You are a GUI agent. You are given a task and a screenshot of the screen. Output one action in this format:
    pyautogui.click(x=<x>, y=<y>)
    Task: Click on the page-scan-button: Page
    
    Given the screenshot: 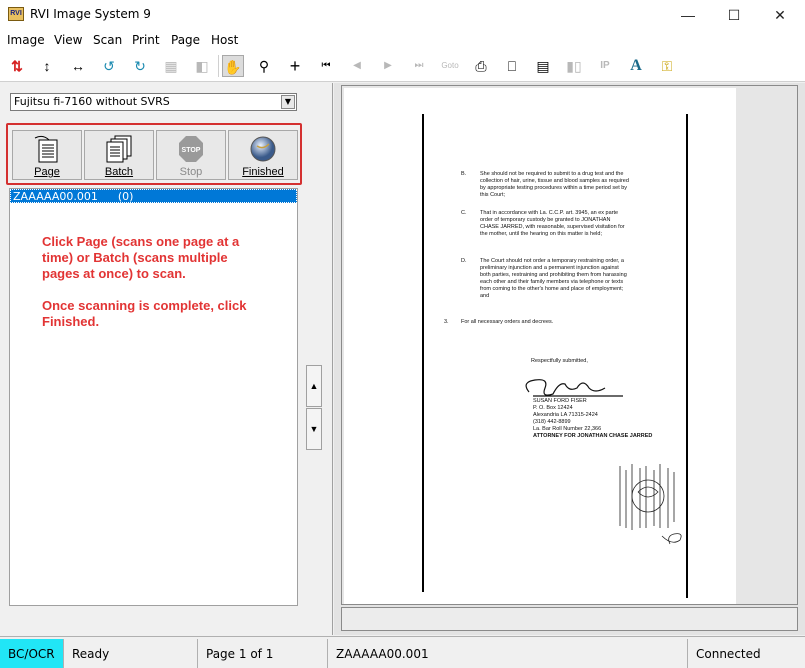 What is the action you would take?
    pyautogui.click(x=47, y=155)
    